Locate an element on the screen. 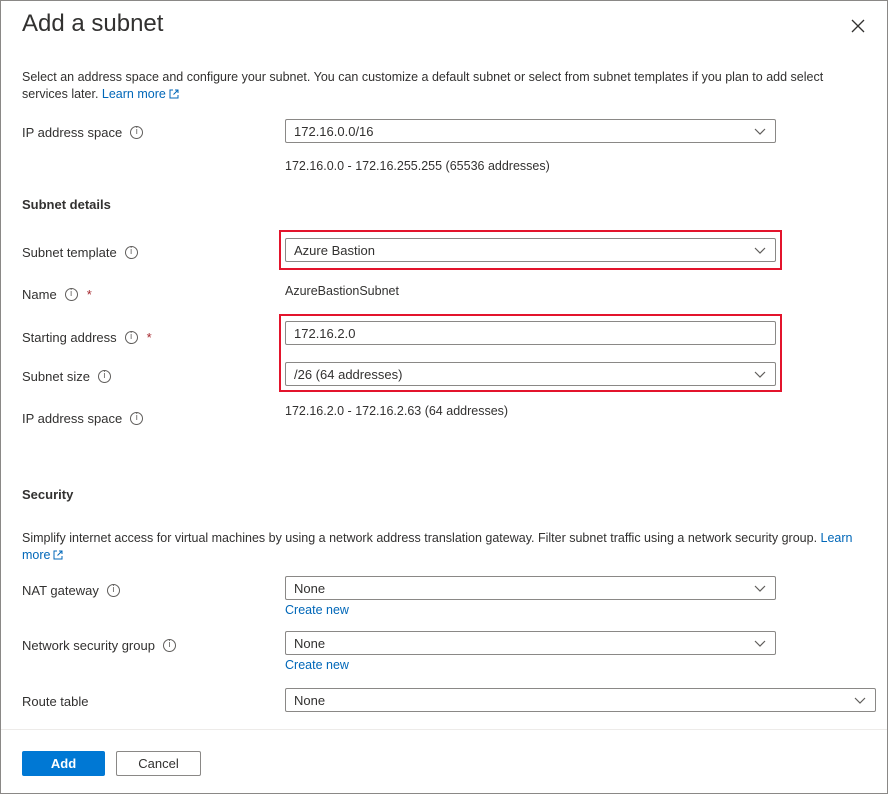 The image size is (888, 794). close-icon is located at coordinates (858, 26).